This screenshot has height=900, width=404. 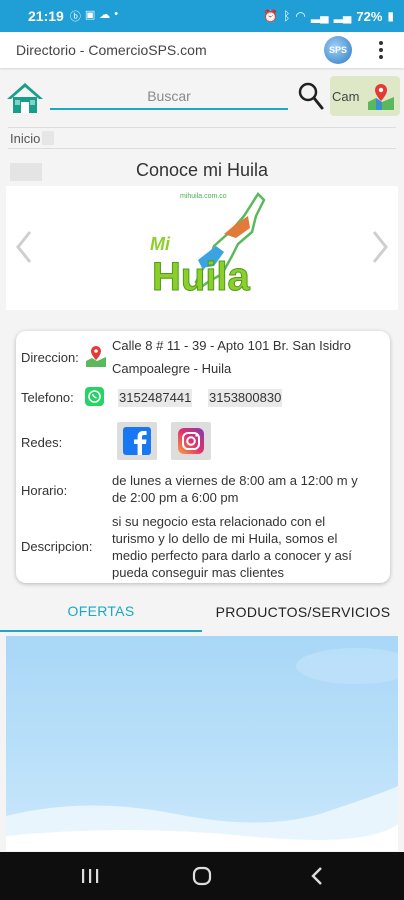 I want to click on recents-icon, so click(x=90, y=876).